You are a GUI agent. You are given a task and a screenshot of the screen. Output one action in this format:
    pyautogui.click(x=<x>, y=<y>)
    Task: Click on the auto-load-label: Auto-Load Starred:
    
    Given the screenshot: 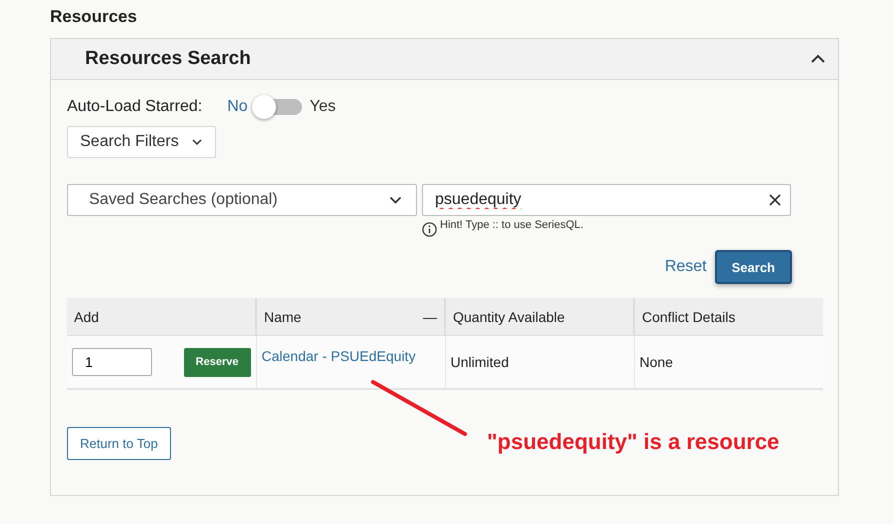 What is the action you would take?
    pyautogui.click(x=134, y=107)
    